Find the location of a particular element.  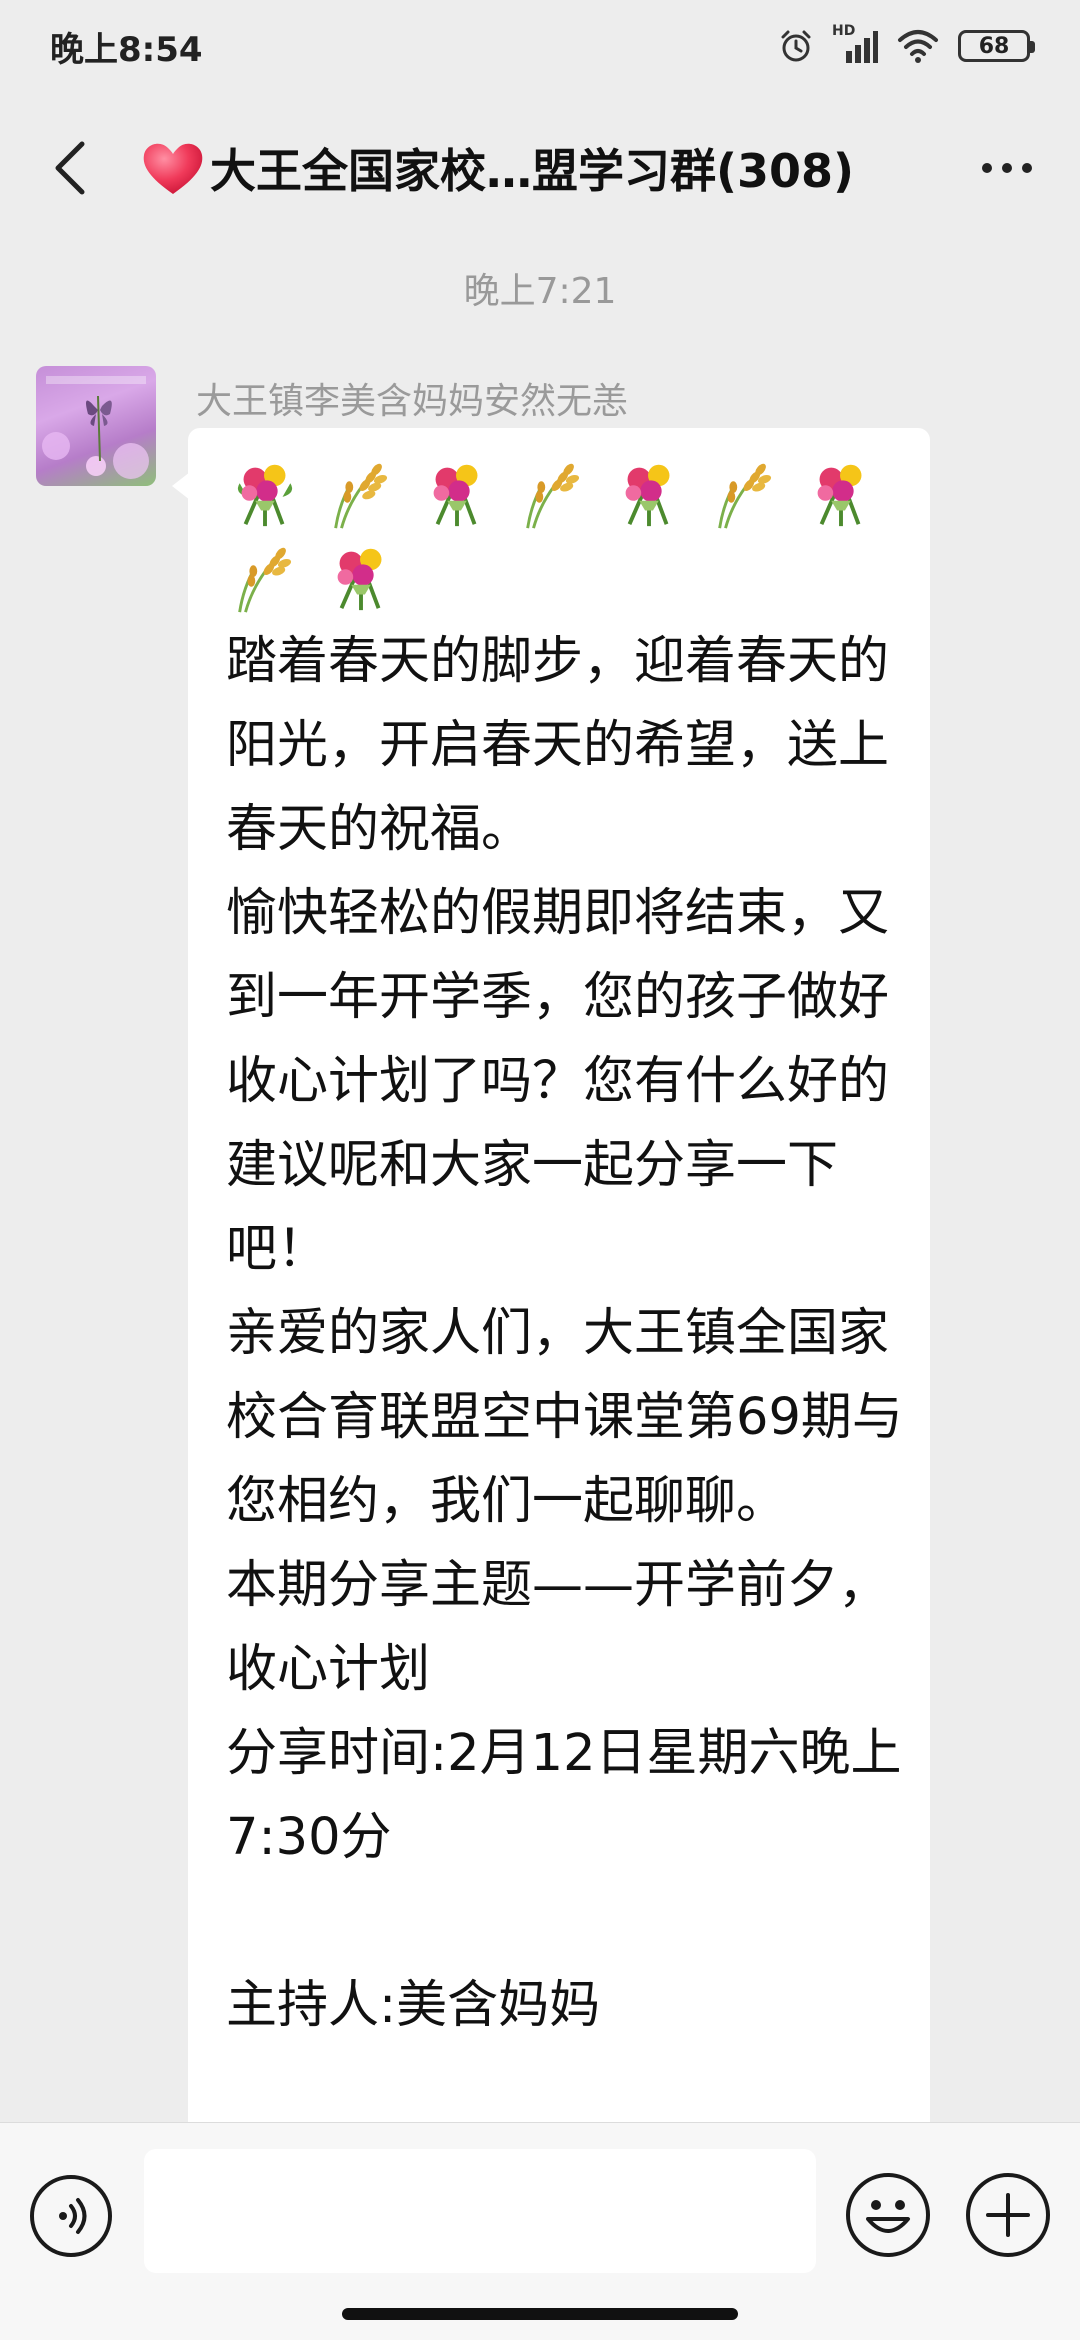

status-icons: HD 68 is located at coordinates (906, 44).